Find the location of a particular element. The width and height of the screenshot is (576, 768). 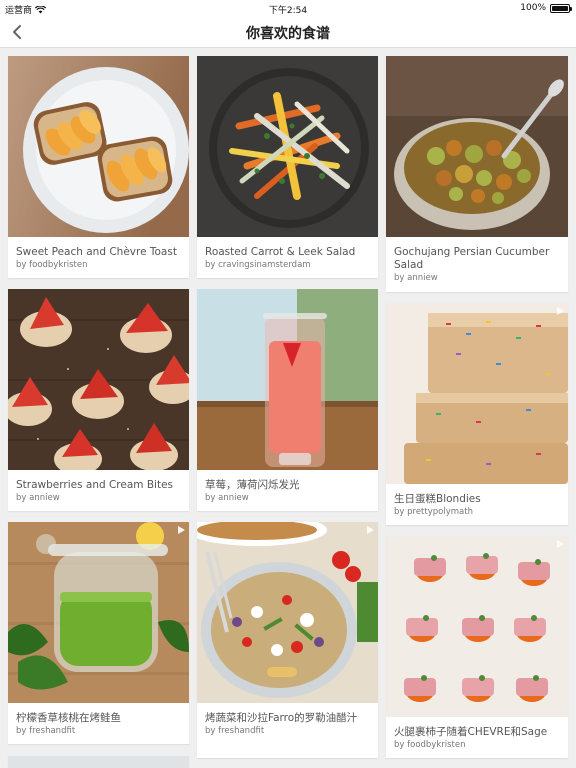

recipe-card: 烤蔬菜和沙拉Farro的罗勒油醋汁 by freshandfit is located at coordinates (287, 640).